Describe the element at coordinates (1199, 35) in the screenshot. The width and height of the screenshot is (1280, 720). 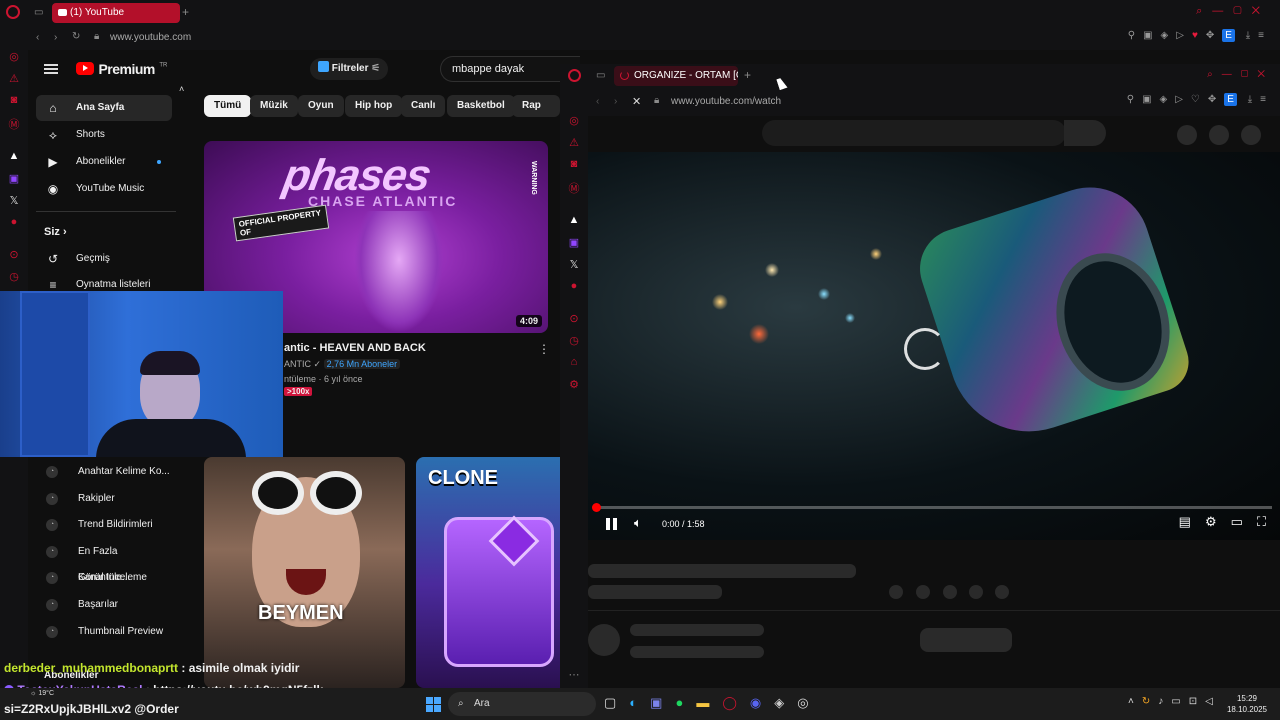
I see `heart-icon: ♥` at that location.